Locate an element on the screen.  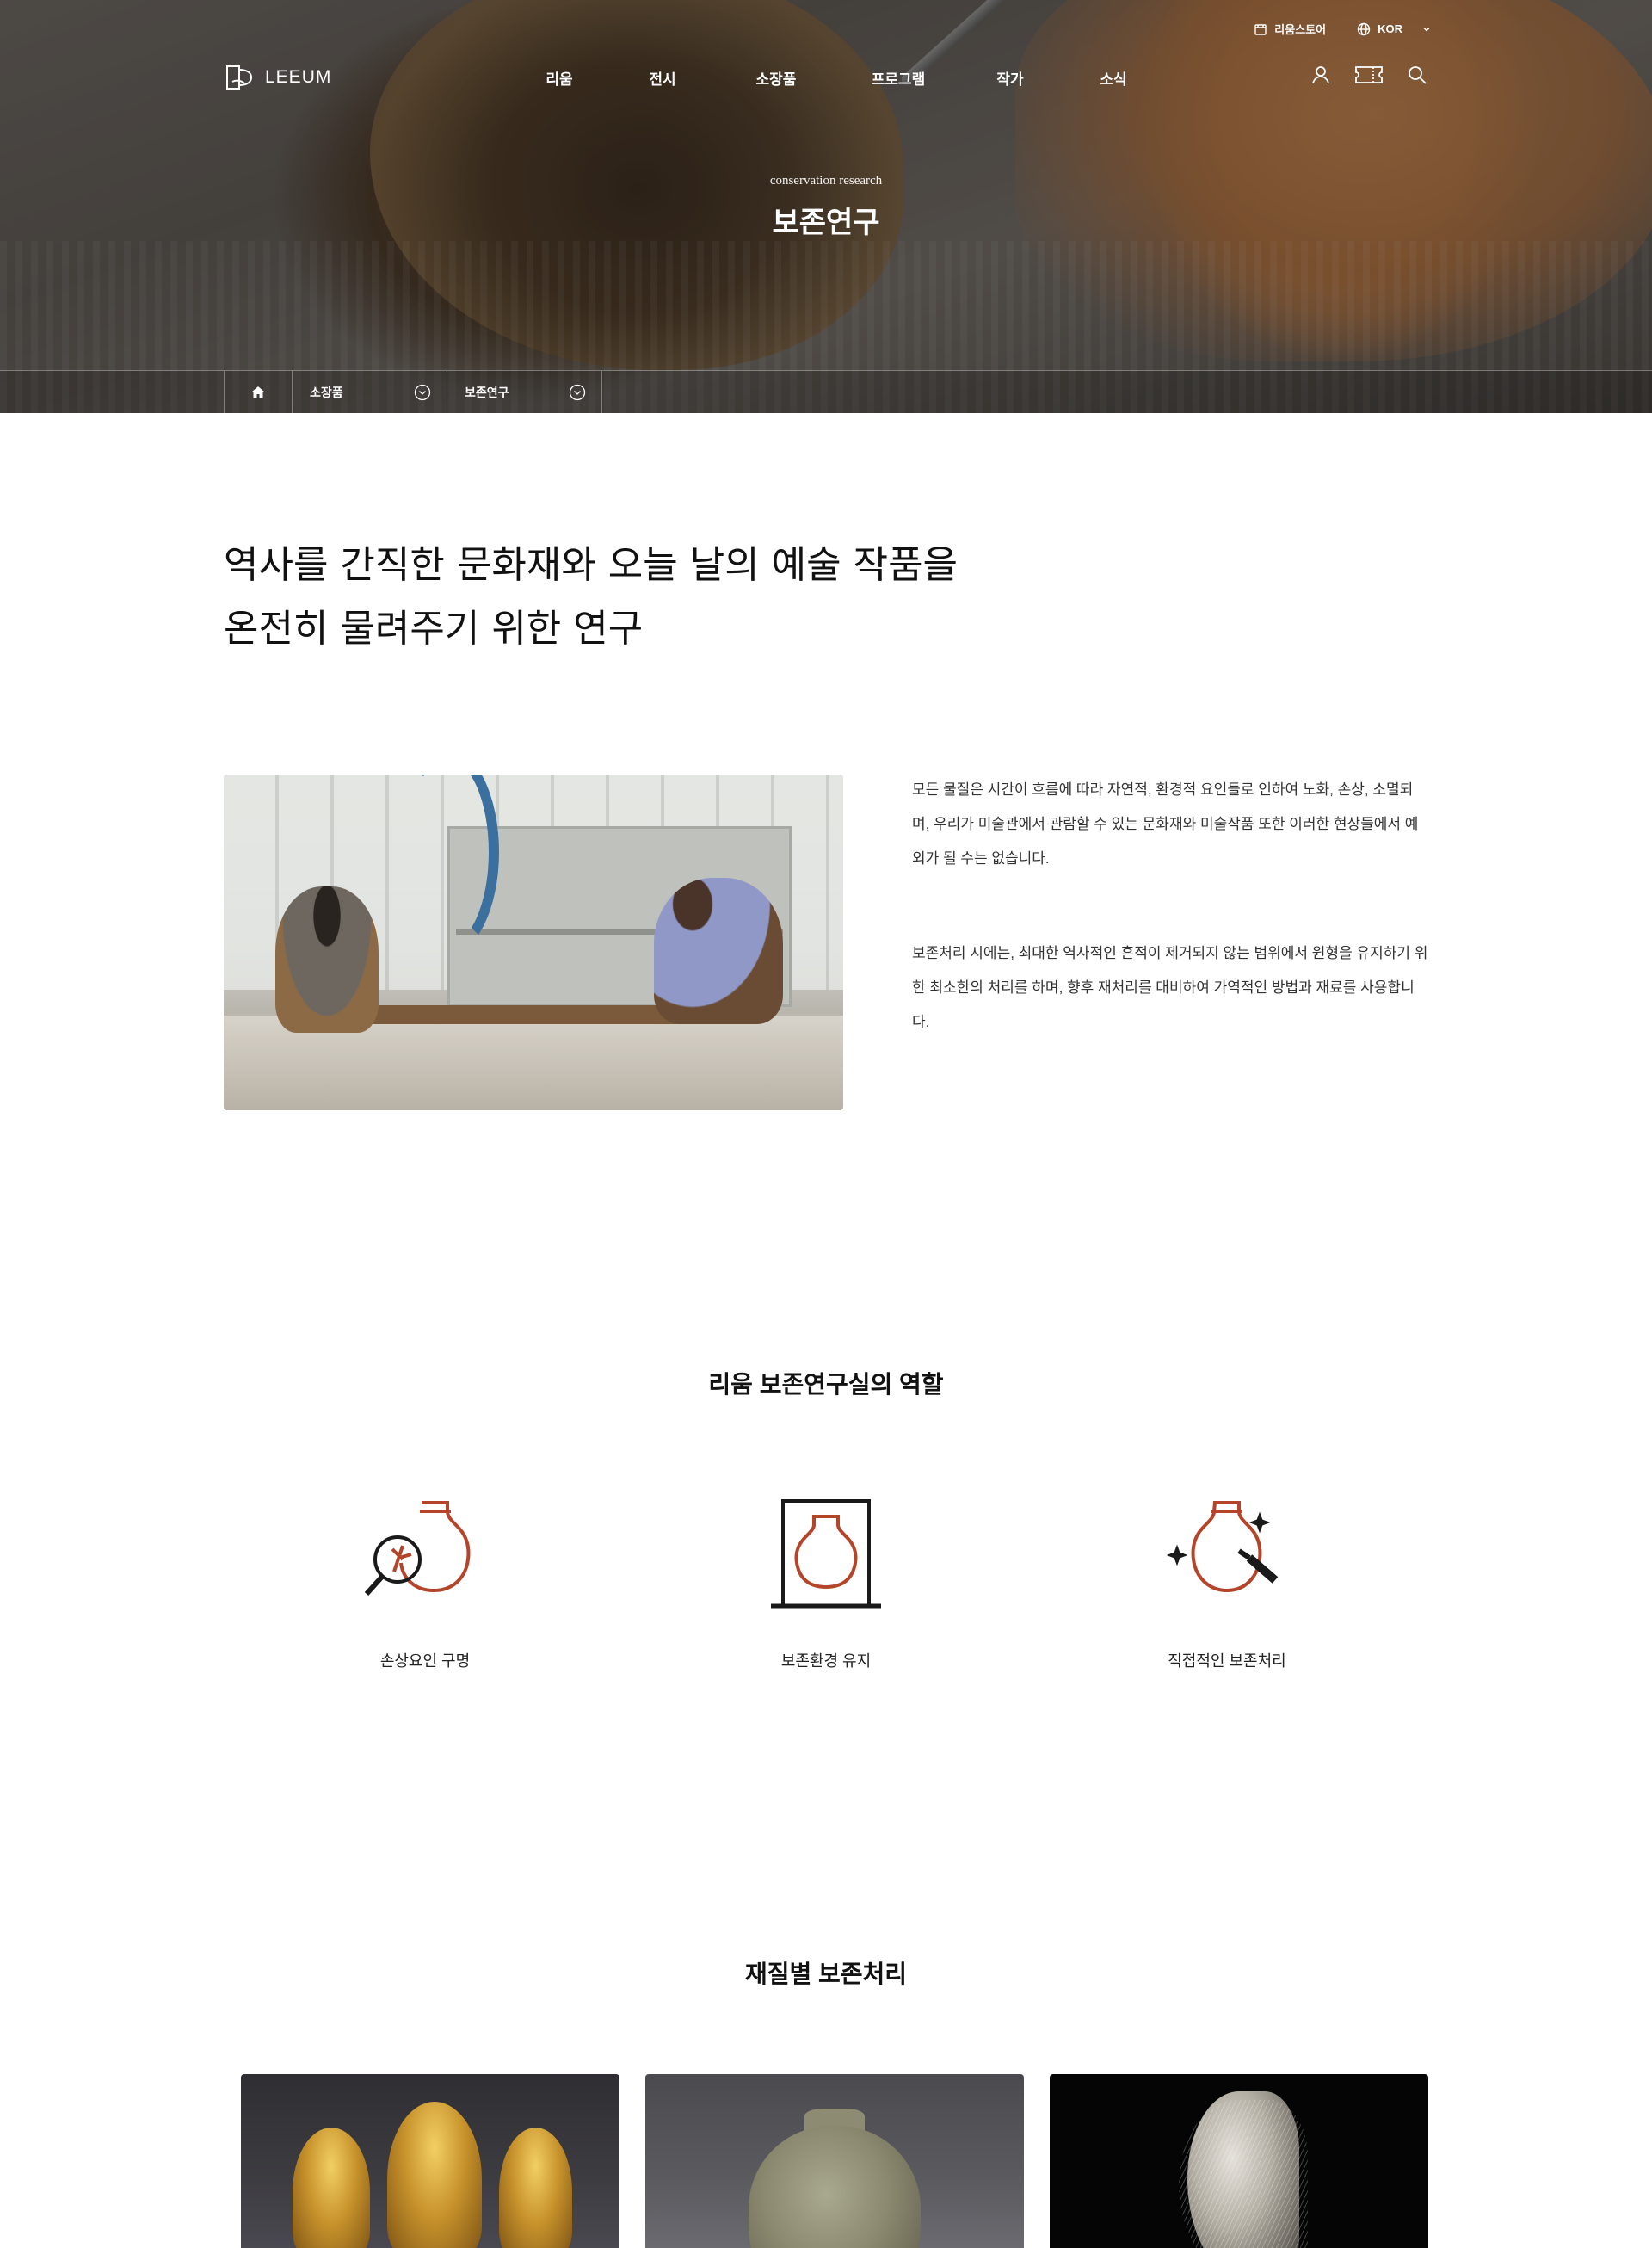
store-label: 리움스토어 is located at coordinates (1300, 29).